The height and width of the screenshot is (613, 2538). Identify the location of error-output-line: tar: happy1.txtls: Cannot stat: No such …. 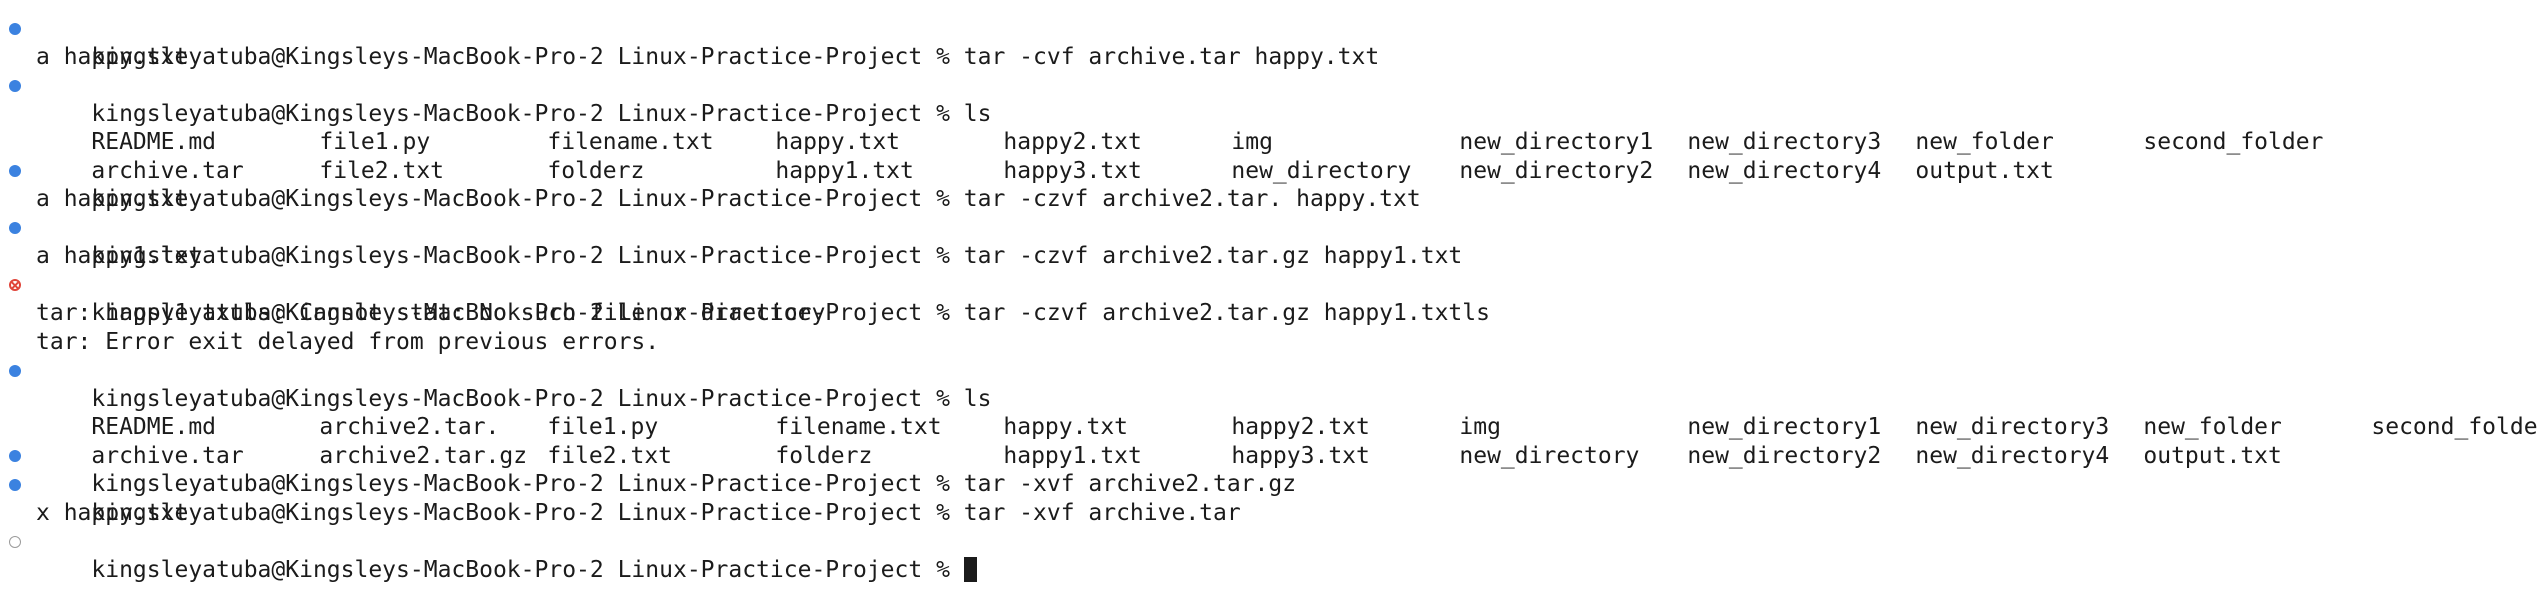
(431, 313).